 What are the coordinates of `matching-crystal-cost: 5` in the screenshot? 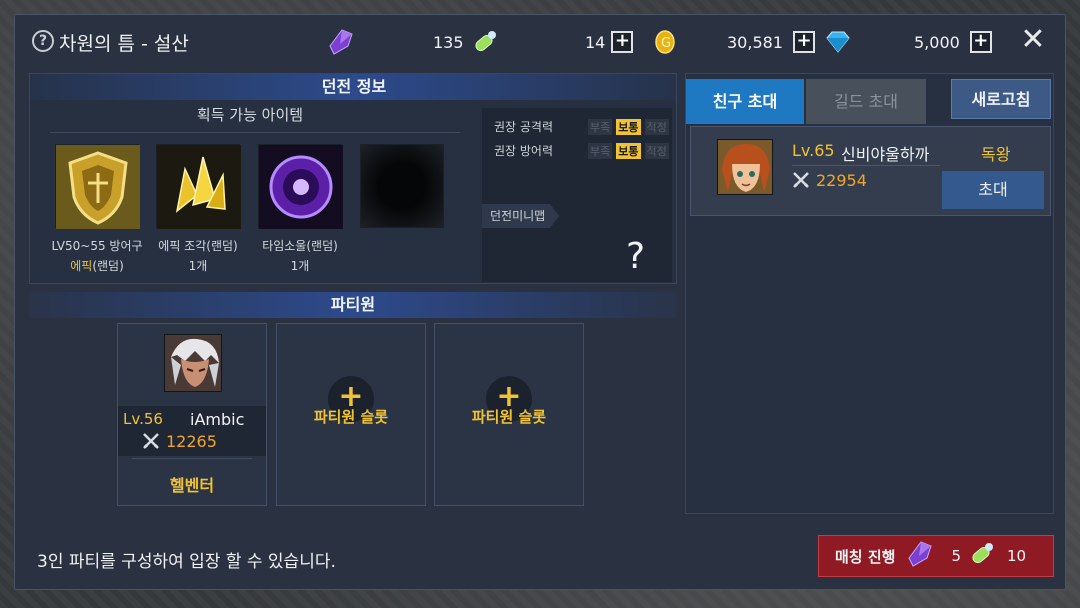 It's located at (956, 556).